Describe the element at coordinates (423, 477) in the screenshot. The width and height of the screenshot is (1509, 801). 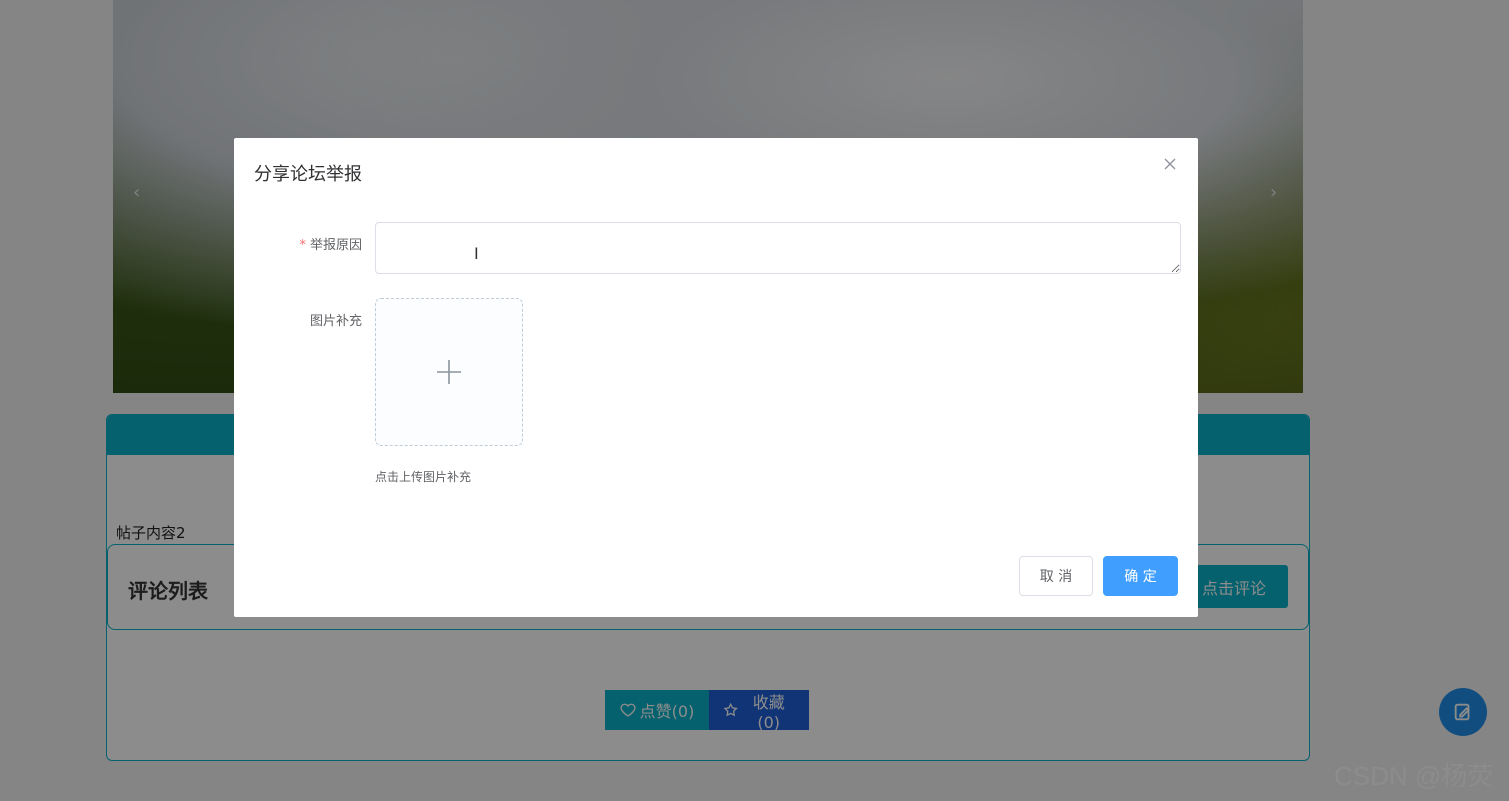
I see `upload-hint: 点击上传图片补充` at that location.